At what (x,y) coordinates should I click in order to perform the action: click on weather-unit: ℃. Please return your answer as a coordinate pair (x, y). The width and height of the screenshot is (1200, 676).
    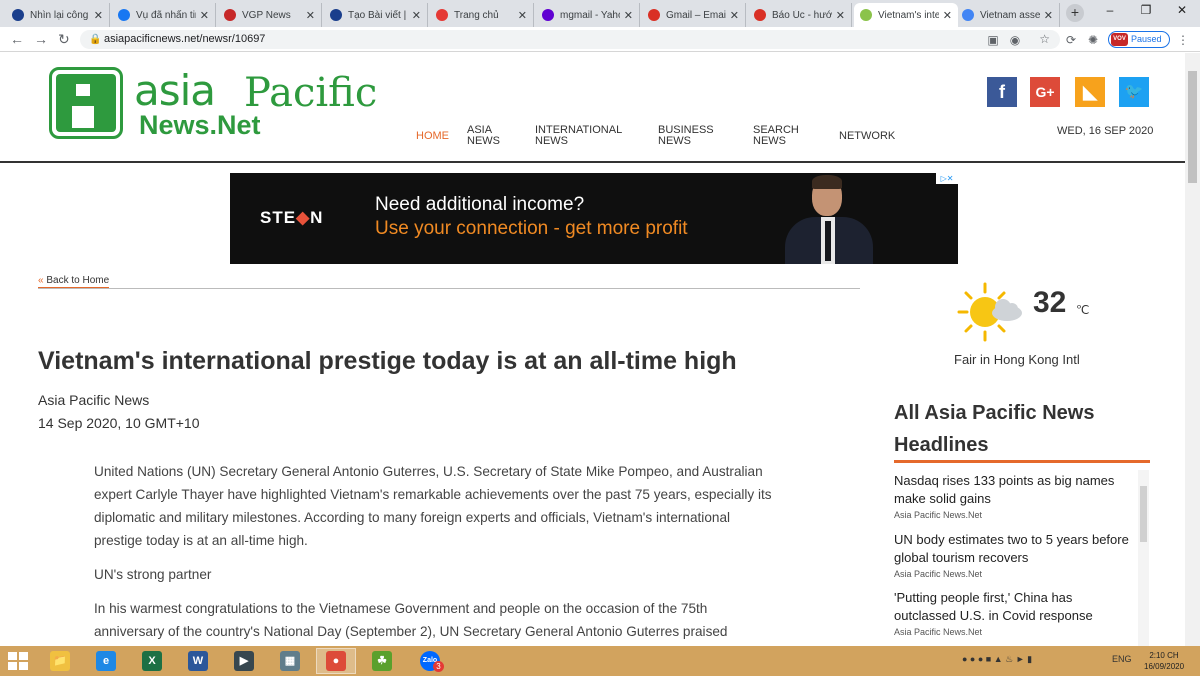
    Looking at the image, I should click on (1083, 310).